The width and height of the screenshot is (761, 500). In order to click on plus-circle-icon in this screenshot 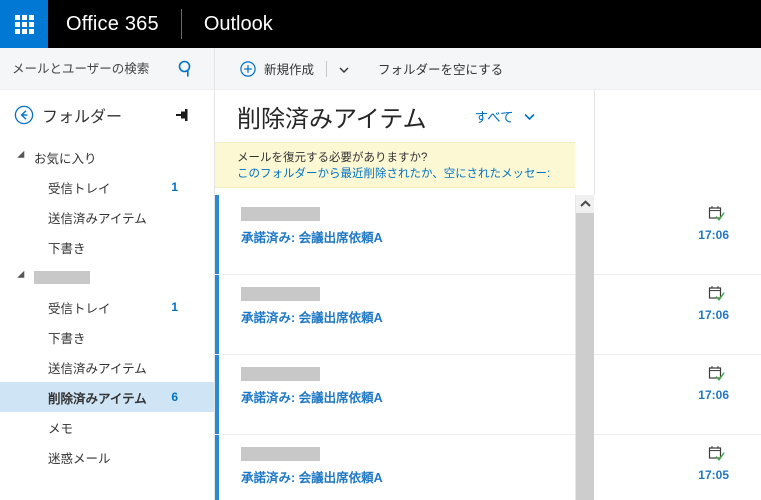, I will do `click(248, 68)`.